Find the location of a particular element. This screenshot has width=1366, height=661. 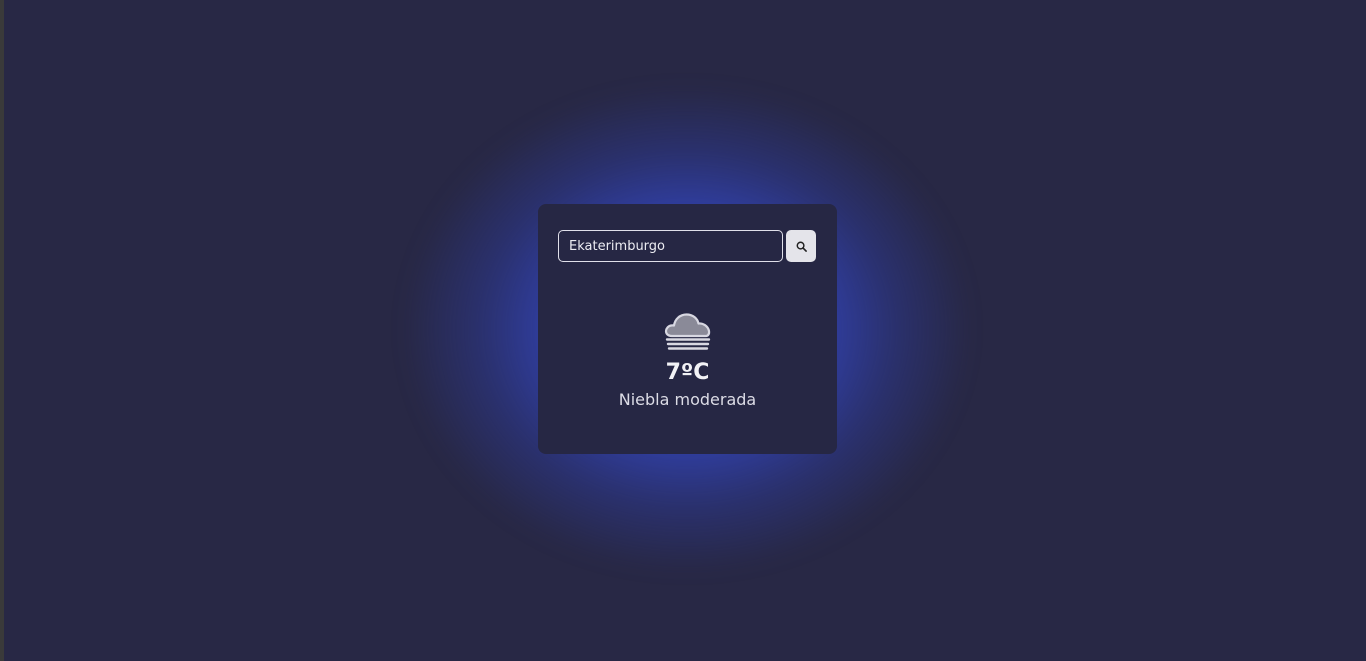

search-bar is located at coordinates (687, 246).